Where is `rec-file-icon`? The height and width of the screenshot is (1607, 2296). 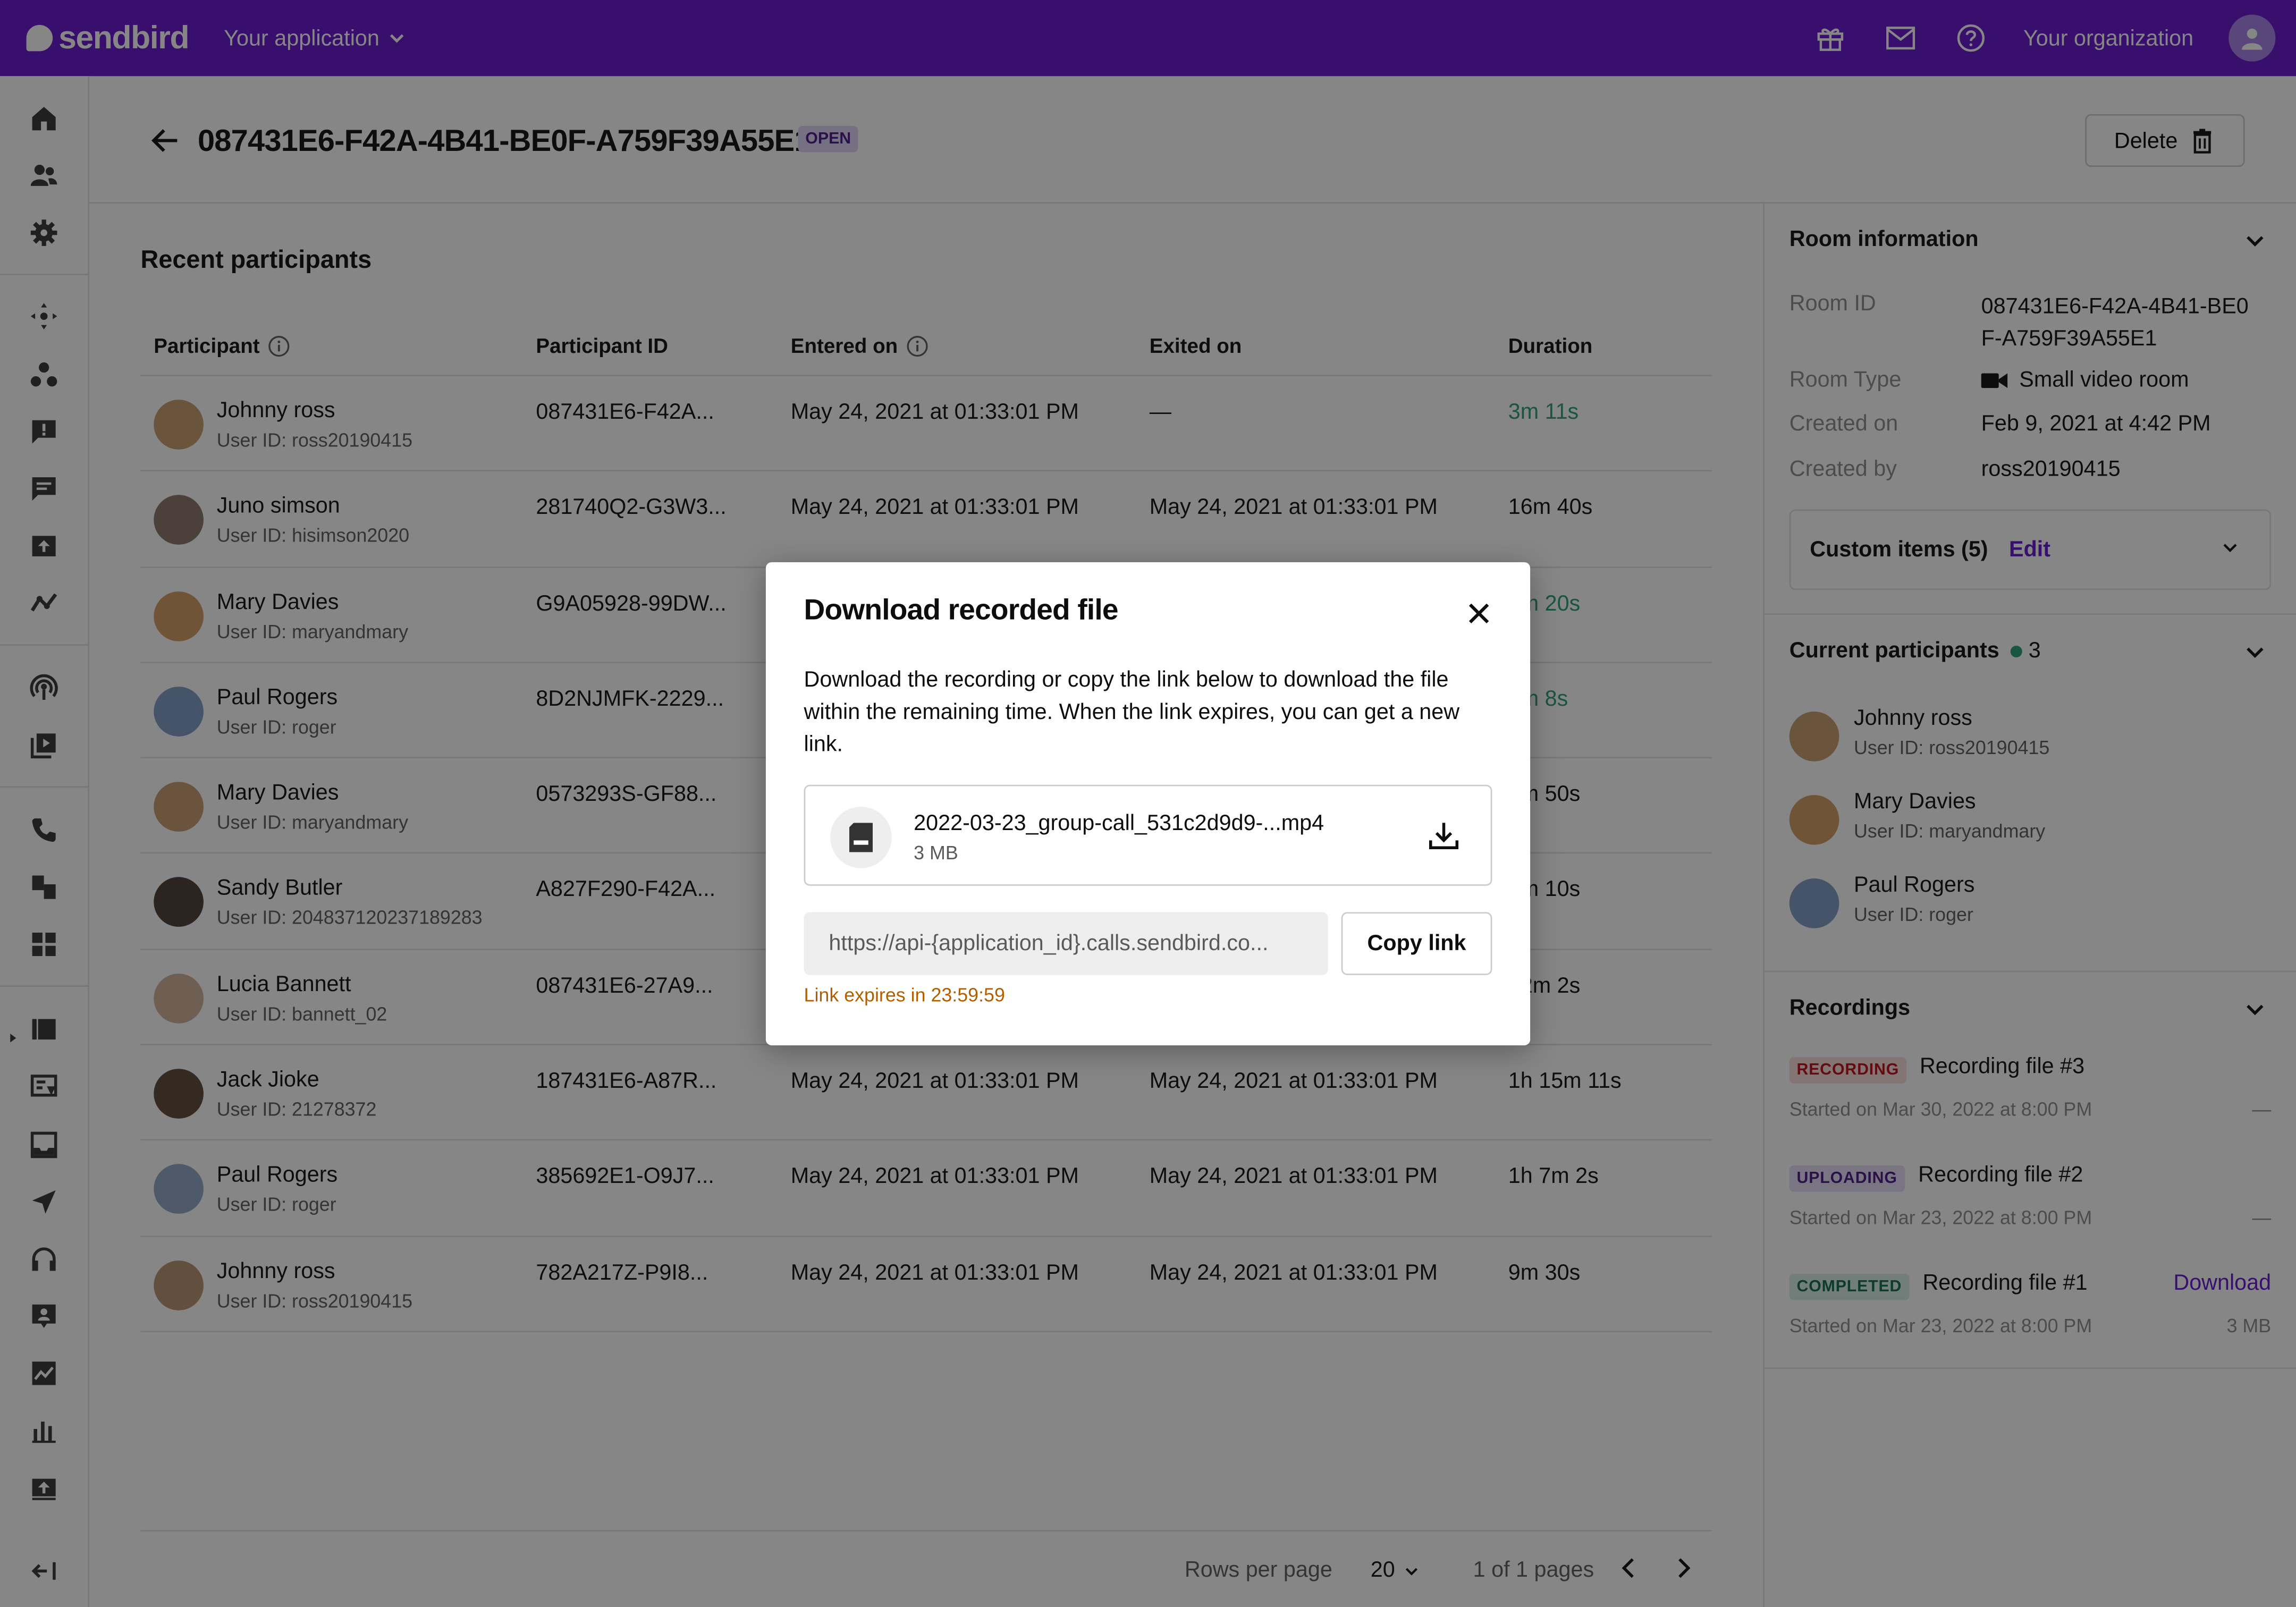
rec-file-icon is located at coordinates (861, 838).